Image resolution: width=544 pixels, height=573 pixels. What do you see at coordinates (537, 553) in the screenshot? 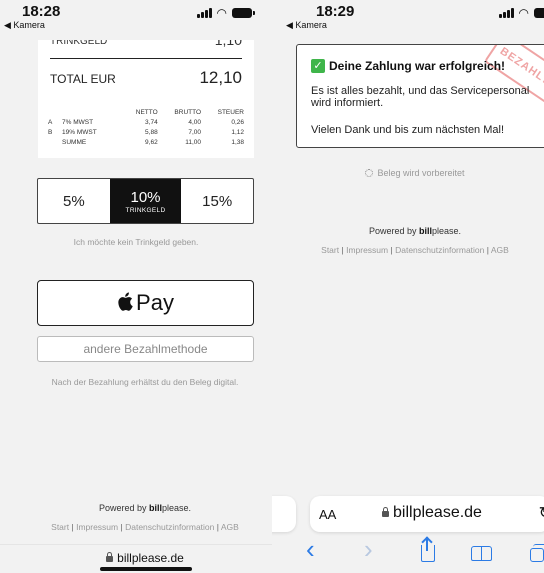
I see `tabs-icon` at bounding box center [537, 553].